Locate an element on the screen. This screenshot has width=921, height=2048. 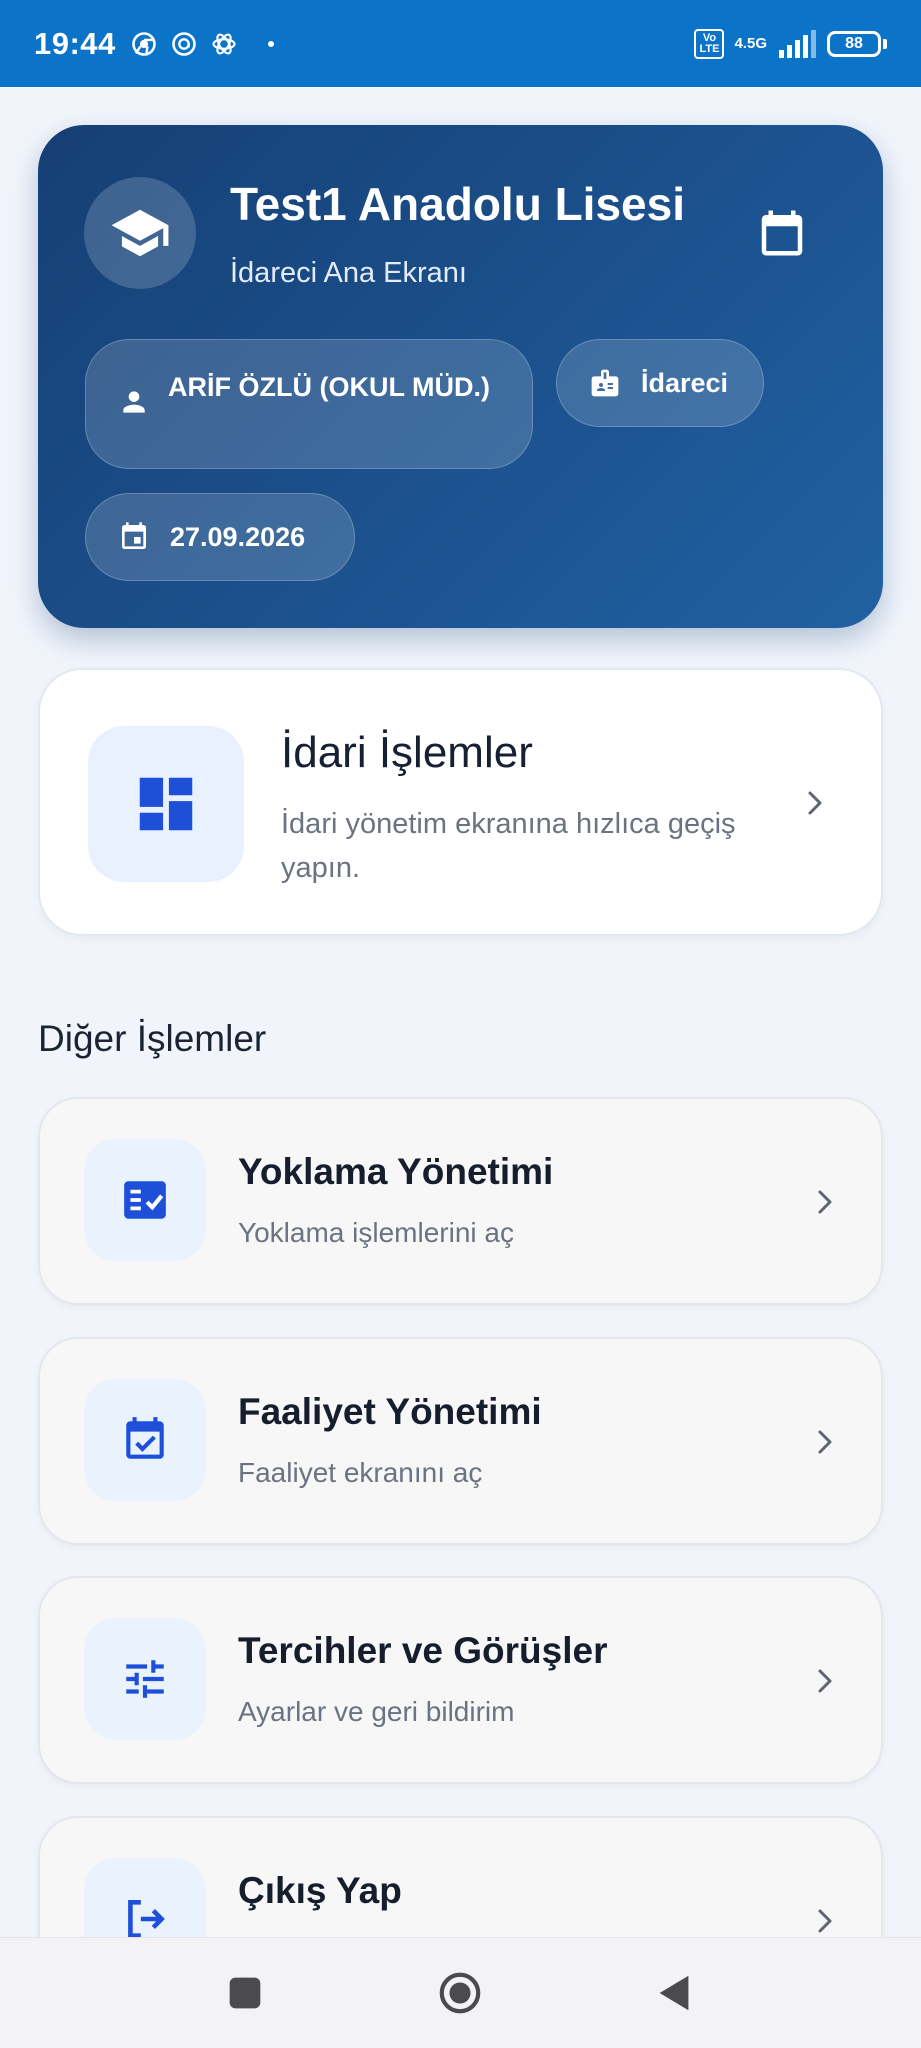
square-icon is located at coordinates (245, 1993).